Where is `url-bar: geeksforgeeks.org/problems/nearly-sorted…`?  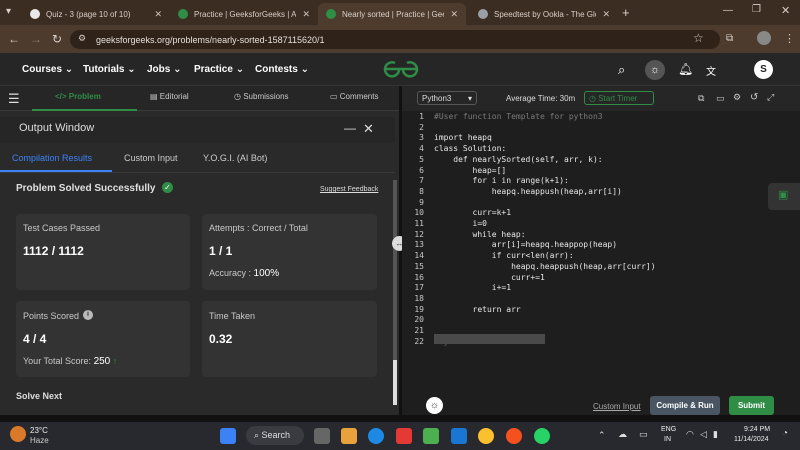
url-bar: geeksforgeeks.org/problems/nearly-sorted… is located at coordinates (395, 39).